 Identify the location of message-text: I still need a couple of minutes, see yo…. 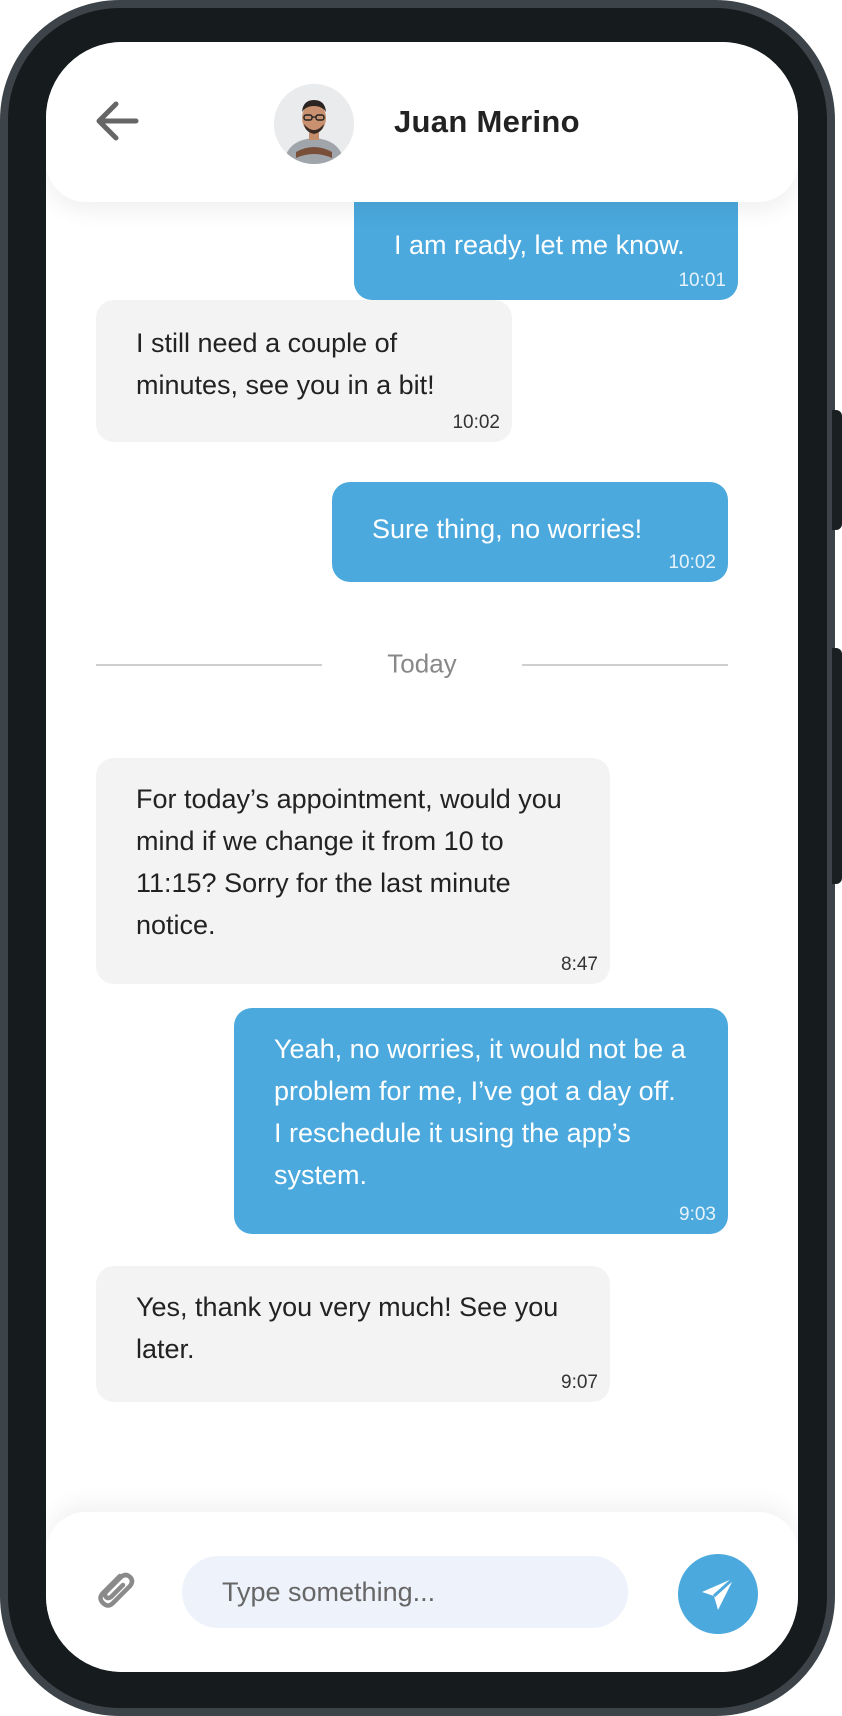
(285, 364).